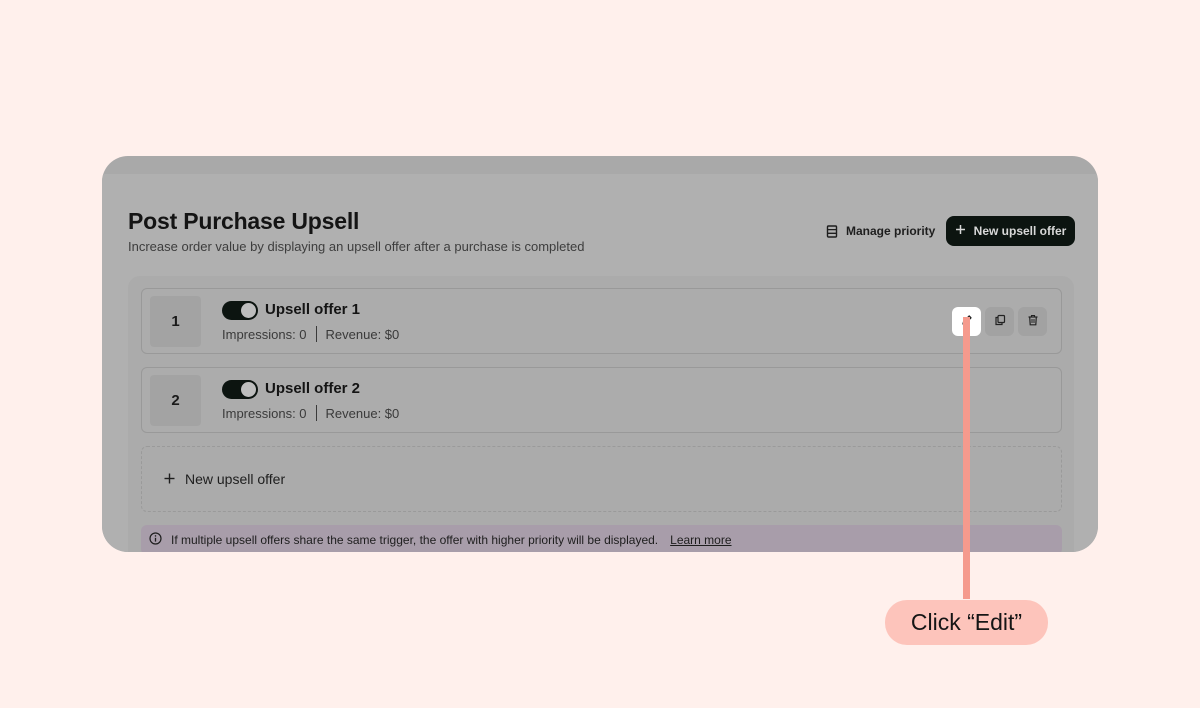 This screenshot has height=708, width=1200. What do you see at coordinates (175, 321) in the screenshot?
I see `priority-number: 1` at bounding box center [175, 321].